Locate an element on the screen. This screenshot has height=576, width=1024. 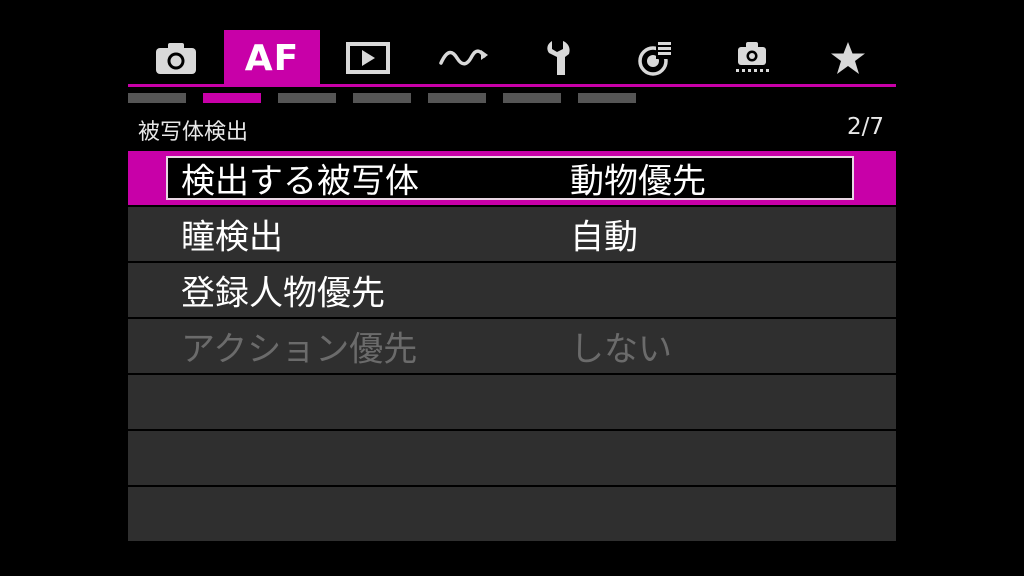
tab-setup is located at coordinates (560, 58).